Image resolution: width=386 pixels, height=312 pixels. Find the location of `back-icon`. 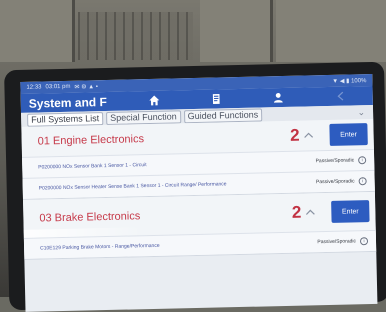

back-icon is located at coordinates (339, 96).